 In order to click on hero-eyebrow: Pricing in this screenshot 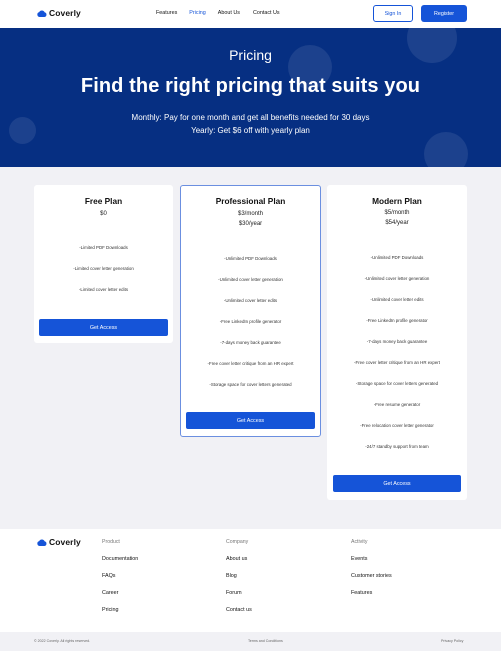, I will do `click(250, 55)`.